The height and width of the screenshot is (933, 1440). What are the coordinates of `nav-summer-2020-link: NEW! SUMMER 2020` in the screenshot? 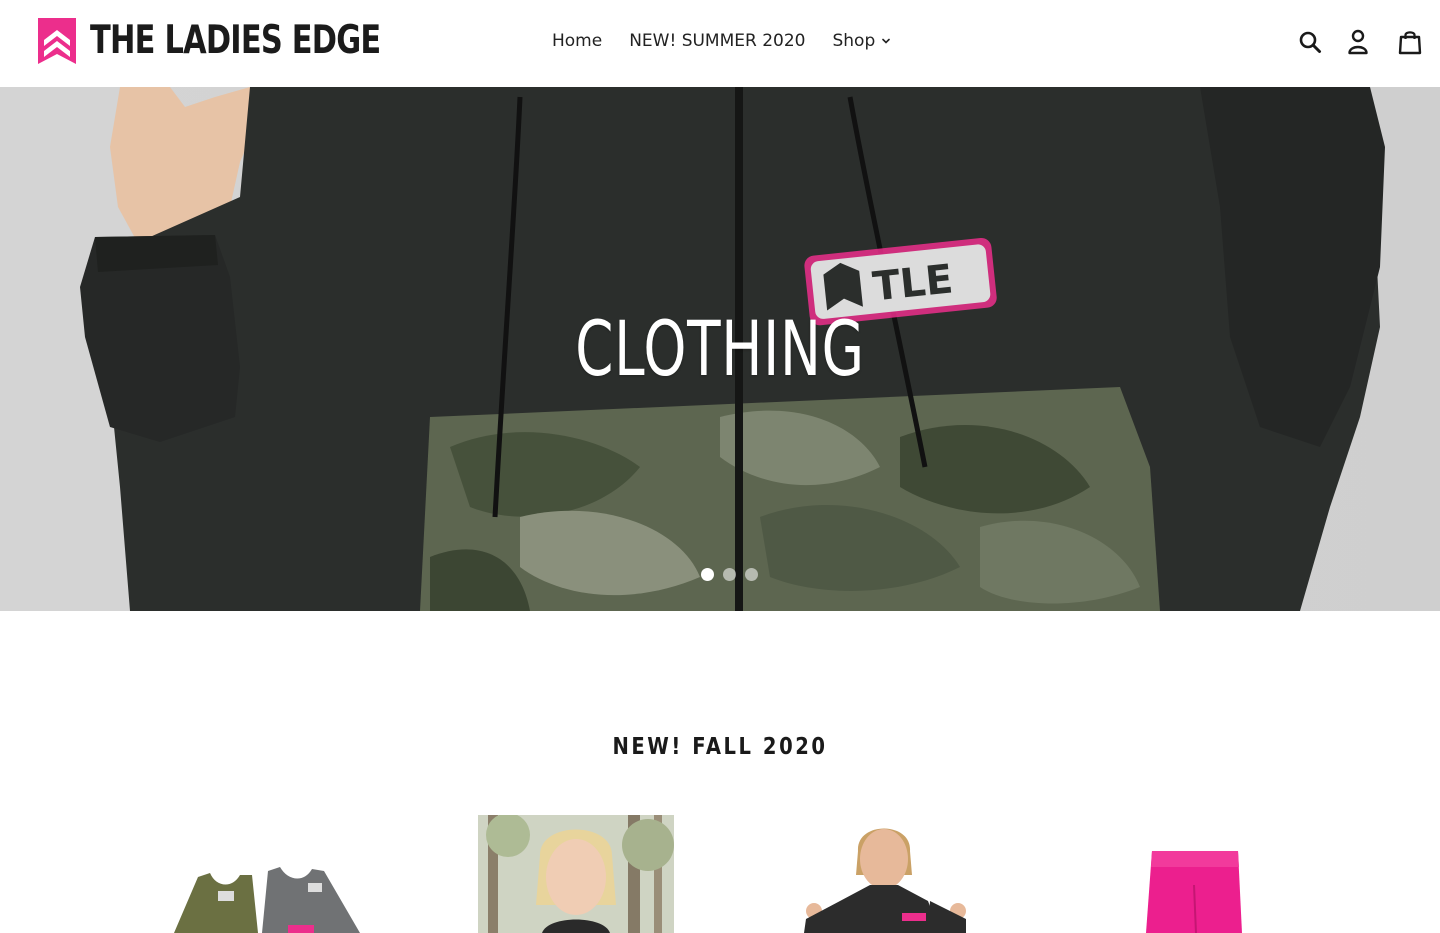 It's located at (717, 41).